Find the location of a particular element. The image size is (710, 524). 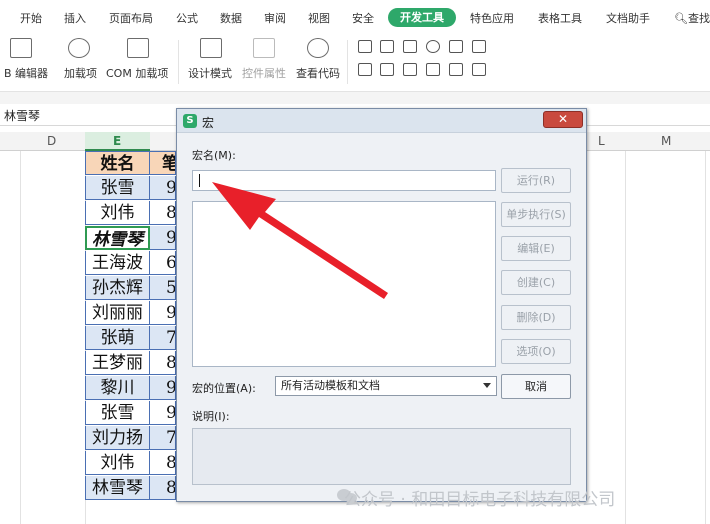

watermark-text: 公众号 · 和田目标电子科技有限公司 is located at coordinates (480, 500).